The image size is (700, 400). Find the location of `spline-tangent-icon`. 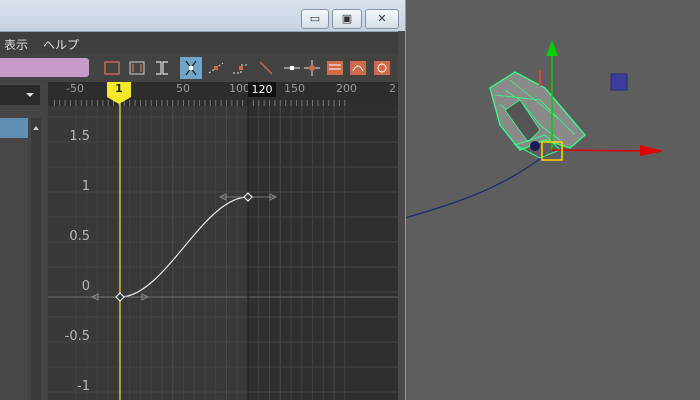

spline-tangent-icon is located at coordinates (266, 68).